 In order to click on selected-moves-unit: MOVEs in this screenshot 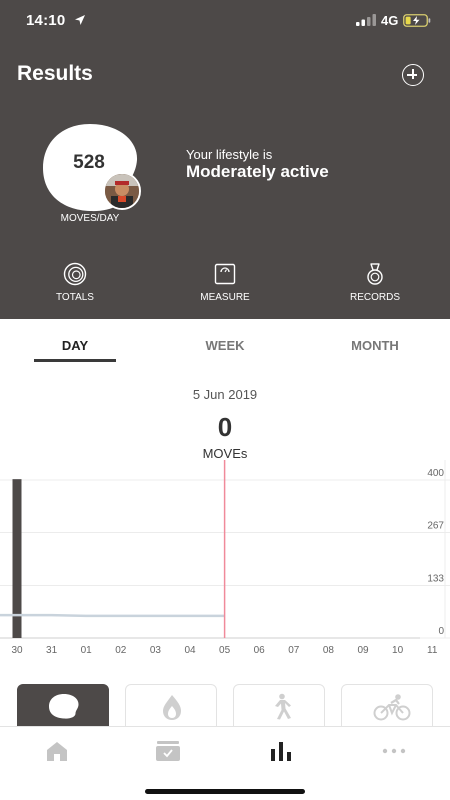, I will do `click(225, 453)`.